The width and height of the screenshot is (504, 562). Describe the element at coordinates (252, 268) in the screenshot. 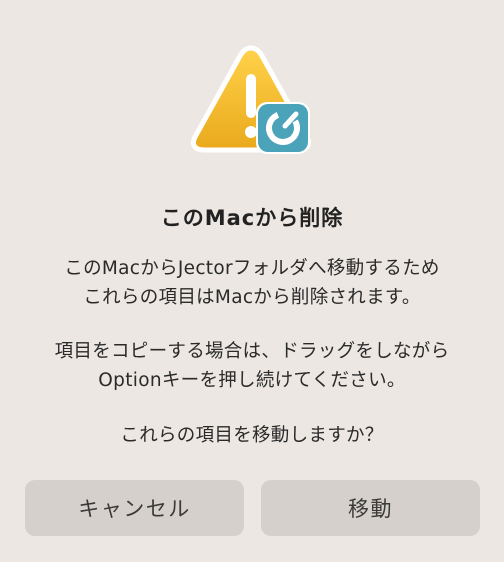

I see `message-line: このMacからJectorフォルダへ移動するため` at that location.